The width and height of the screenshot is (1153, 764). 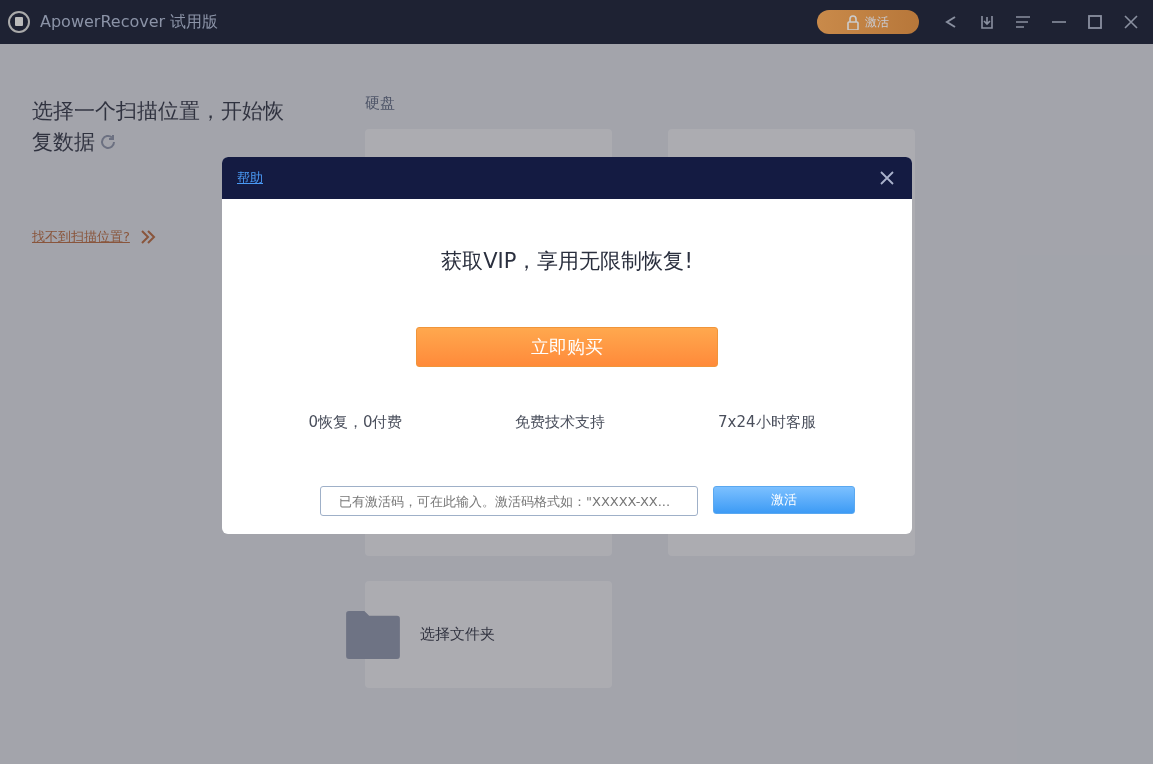 I want to click on buy-now-button: 立即购买, so click(x=567, y=347).